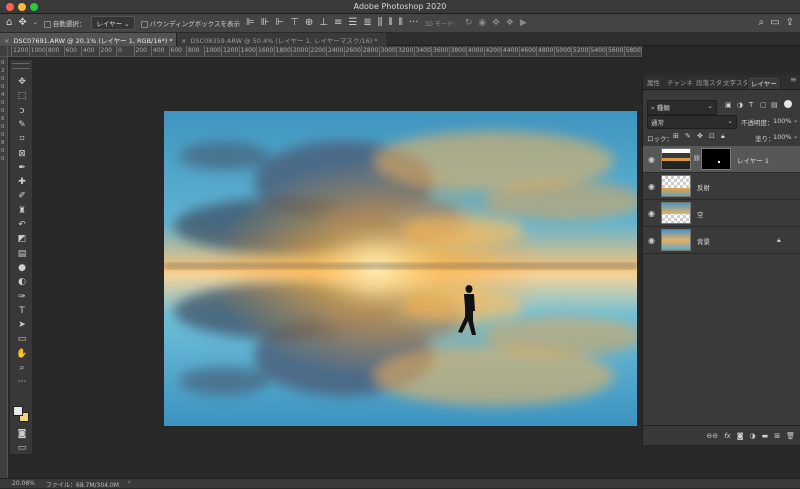 The height and width of the screenshot is (489, 800). Describe the element at coordinates (700, 136) in the screenshot. I see `lock-position-icon: ✥` at that location.